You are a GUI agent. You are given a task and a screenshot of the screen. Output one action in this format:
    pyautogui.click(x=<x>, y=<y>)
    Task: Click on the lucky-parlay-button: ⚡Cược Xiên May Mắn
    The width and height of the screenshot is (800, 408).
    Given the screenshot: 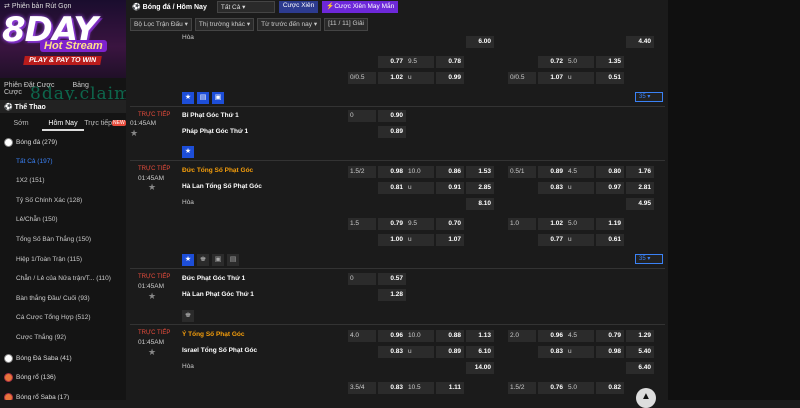 What is the action you would take?
    pyautogui.click(x=360, y=7)
    